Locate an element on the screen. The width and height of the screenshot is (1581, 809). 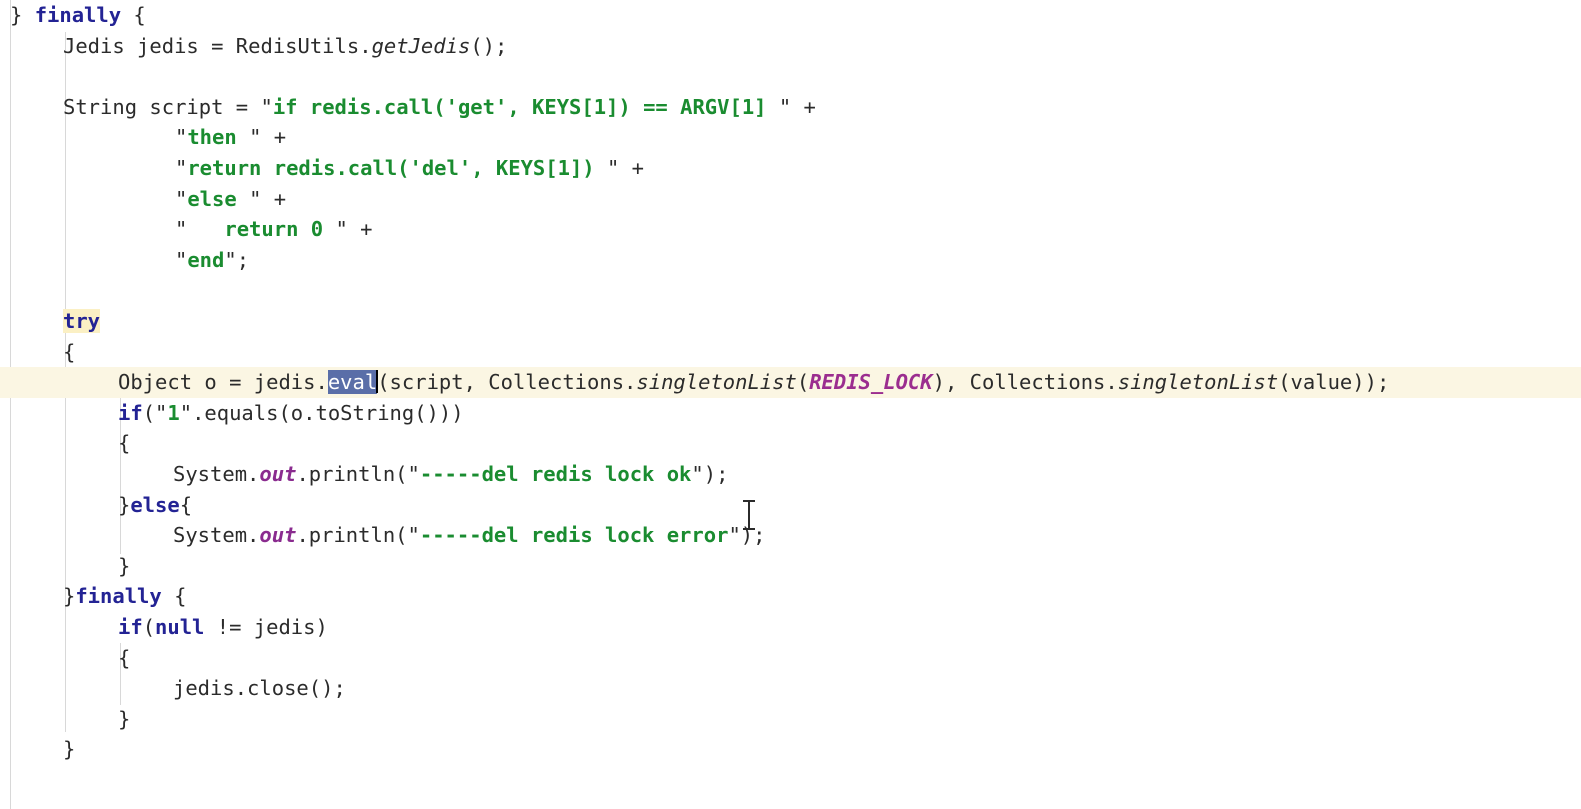
code-line: try is located at coordinates (82, 321).